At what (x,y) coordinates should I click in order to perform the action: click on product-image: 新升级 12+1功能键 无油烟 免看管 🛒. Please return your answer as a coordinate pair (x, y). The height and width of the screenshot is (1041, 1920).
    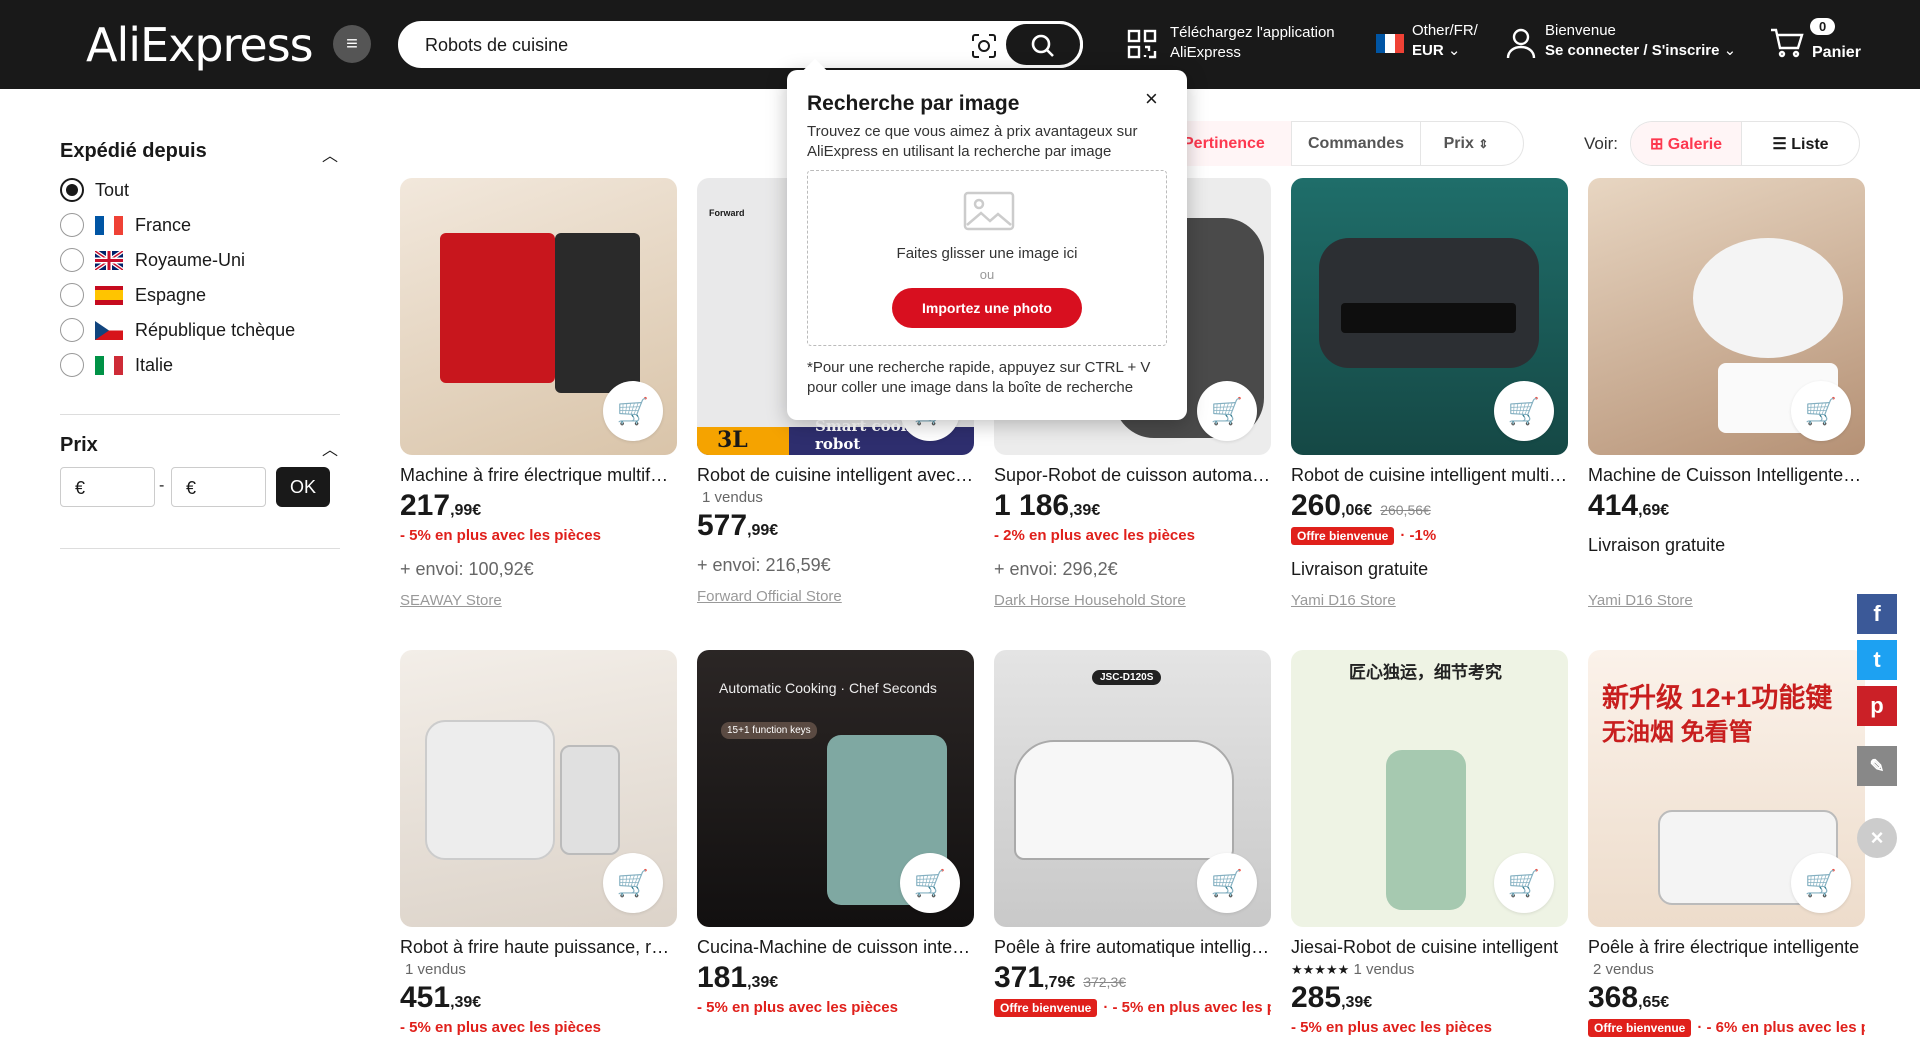
    Looking at the image, I should click on (1726, 788).